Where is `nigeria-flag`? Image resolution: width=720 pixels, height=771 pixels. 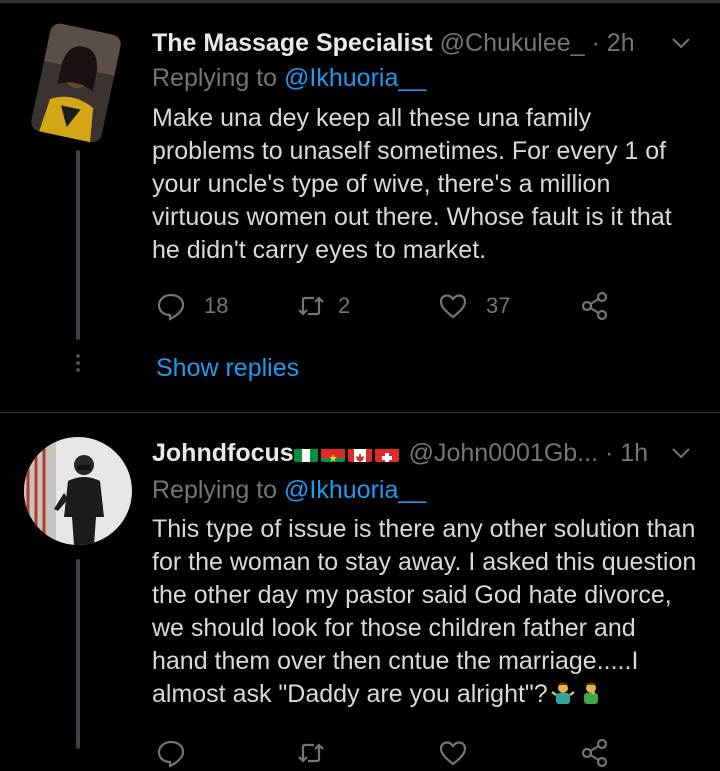
nigeria-flag is located at coordinates (305, 453).